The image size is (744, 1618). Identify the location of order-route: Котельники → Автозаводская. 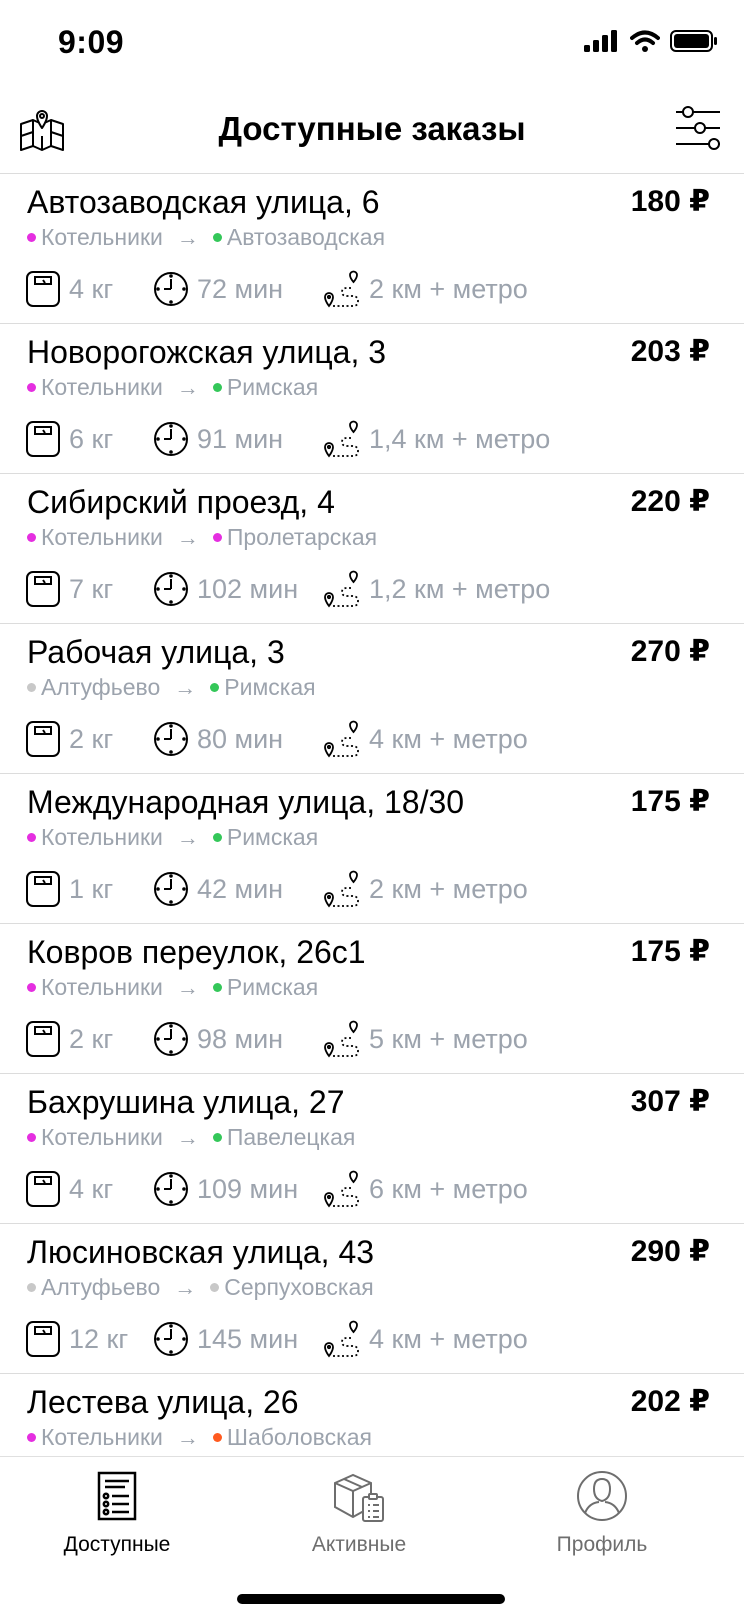
(206, 237).